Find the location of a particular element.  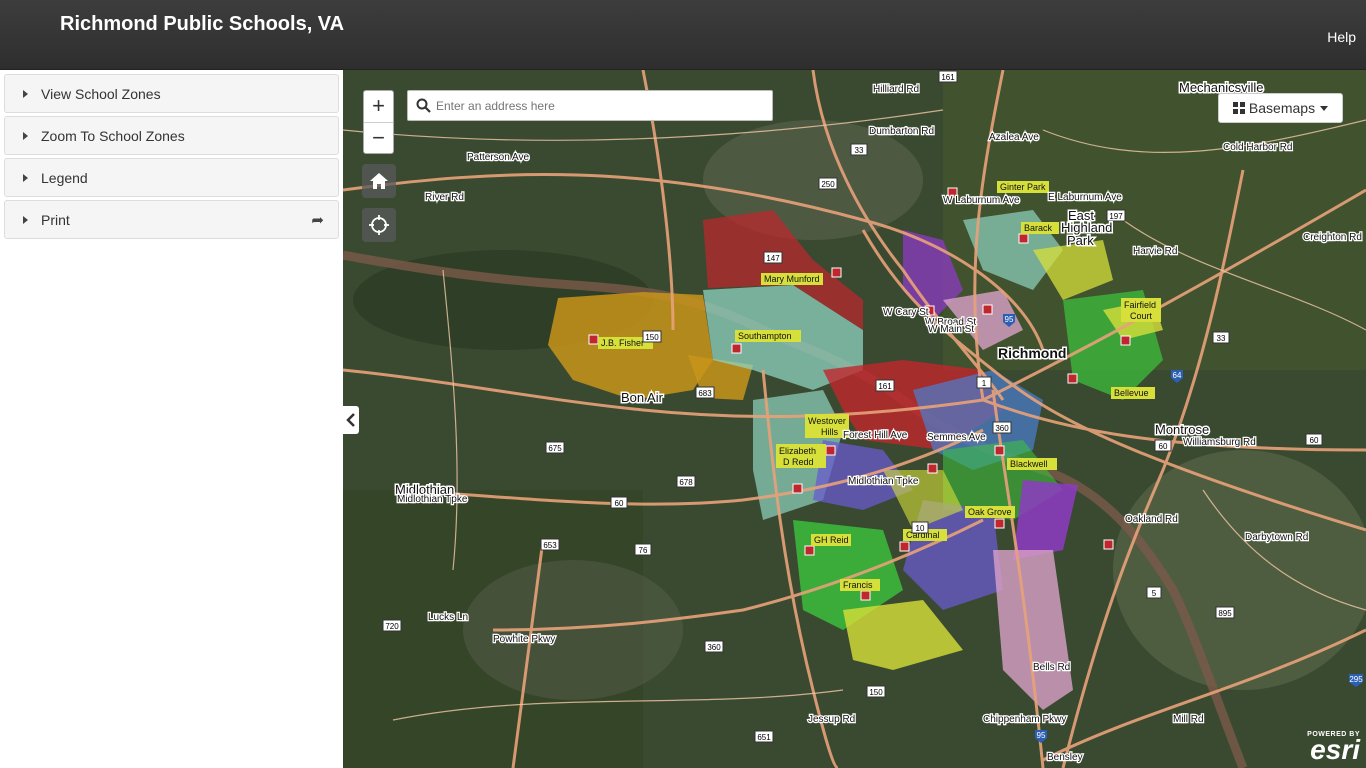

locate-button is located at coordinates (379, 225).